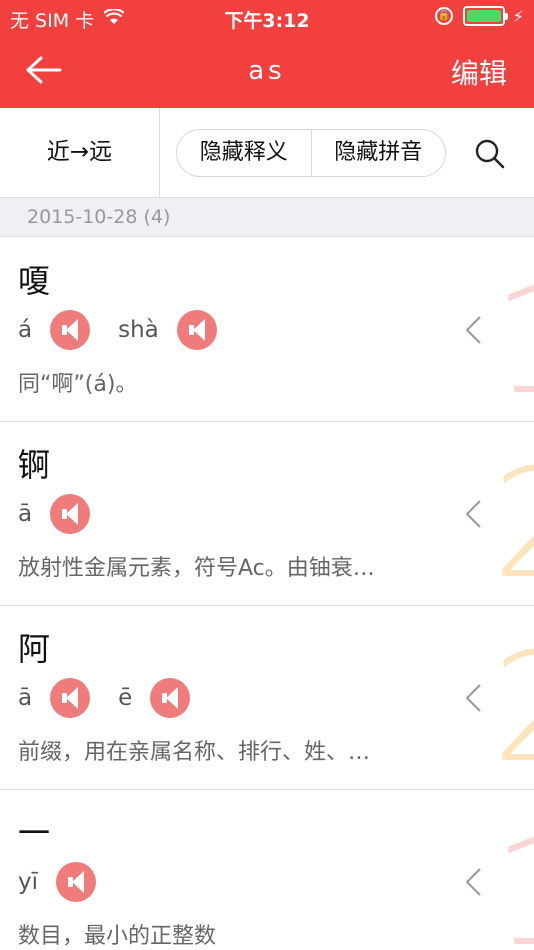 The image size is (534, 950). What do you see at coordinates (34, 649) in the screenshot?
I see `entry-character: 阿` at bounding box center [34, 649].